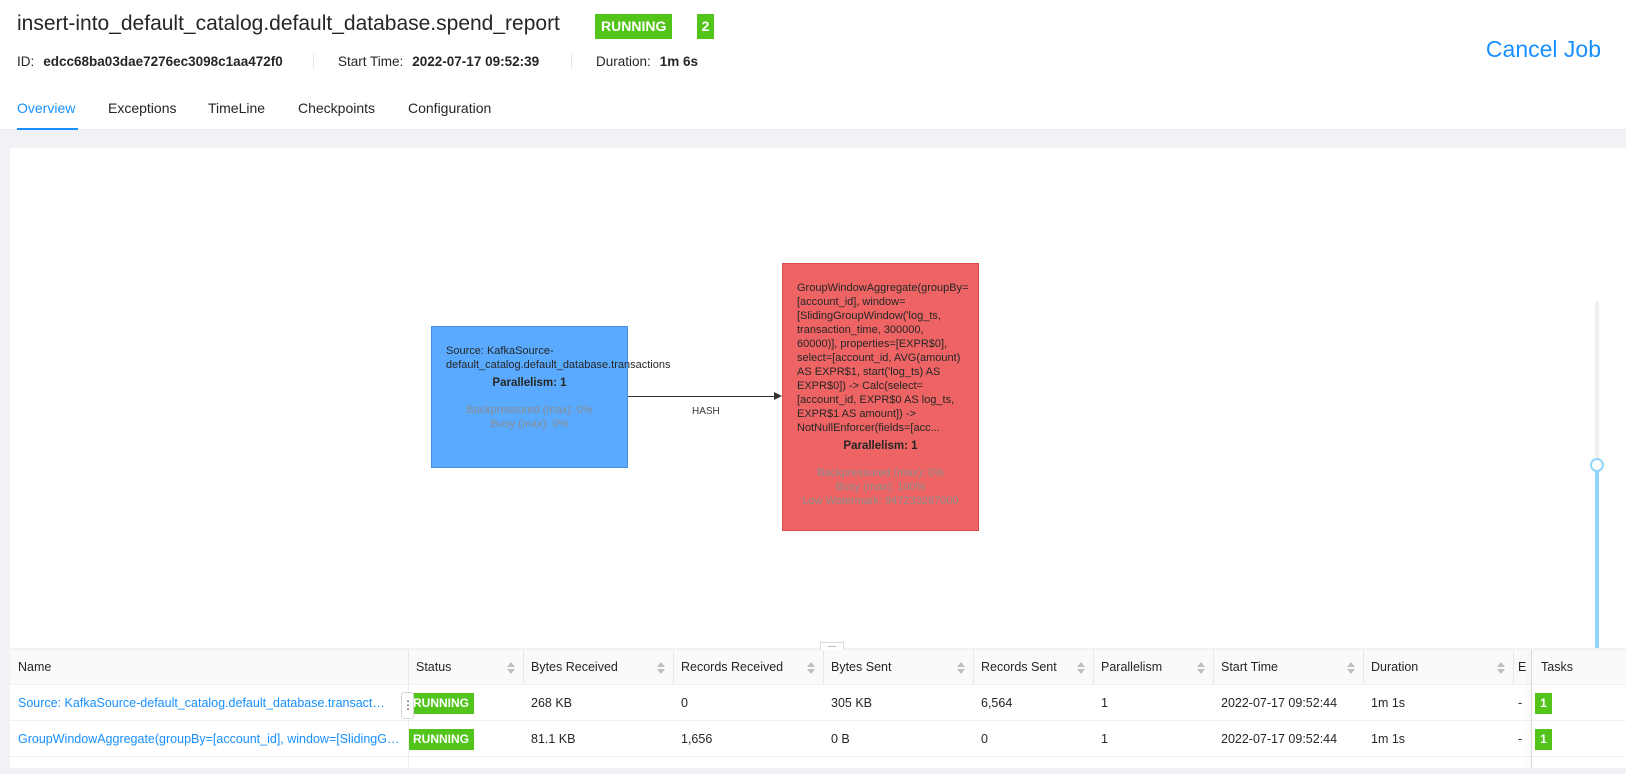 The image size is (1626, 774). I want to click on job-duration: Duration: 1m 6s, so click(647, 61).